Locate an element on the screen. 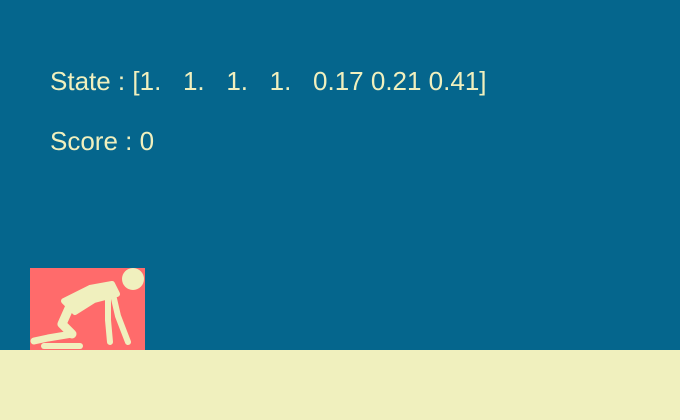 Image resolution: width=680 pixels, height=420 pixels. state-readout: State : [1. 1. 1. 1. 0.17 0.21 0.41] is located at coordinates (268, 81).